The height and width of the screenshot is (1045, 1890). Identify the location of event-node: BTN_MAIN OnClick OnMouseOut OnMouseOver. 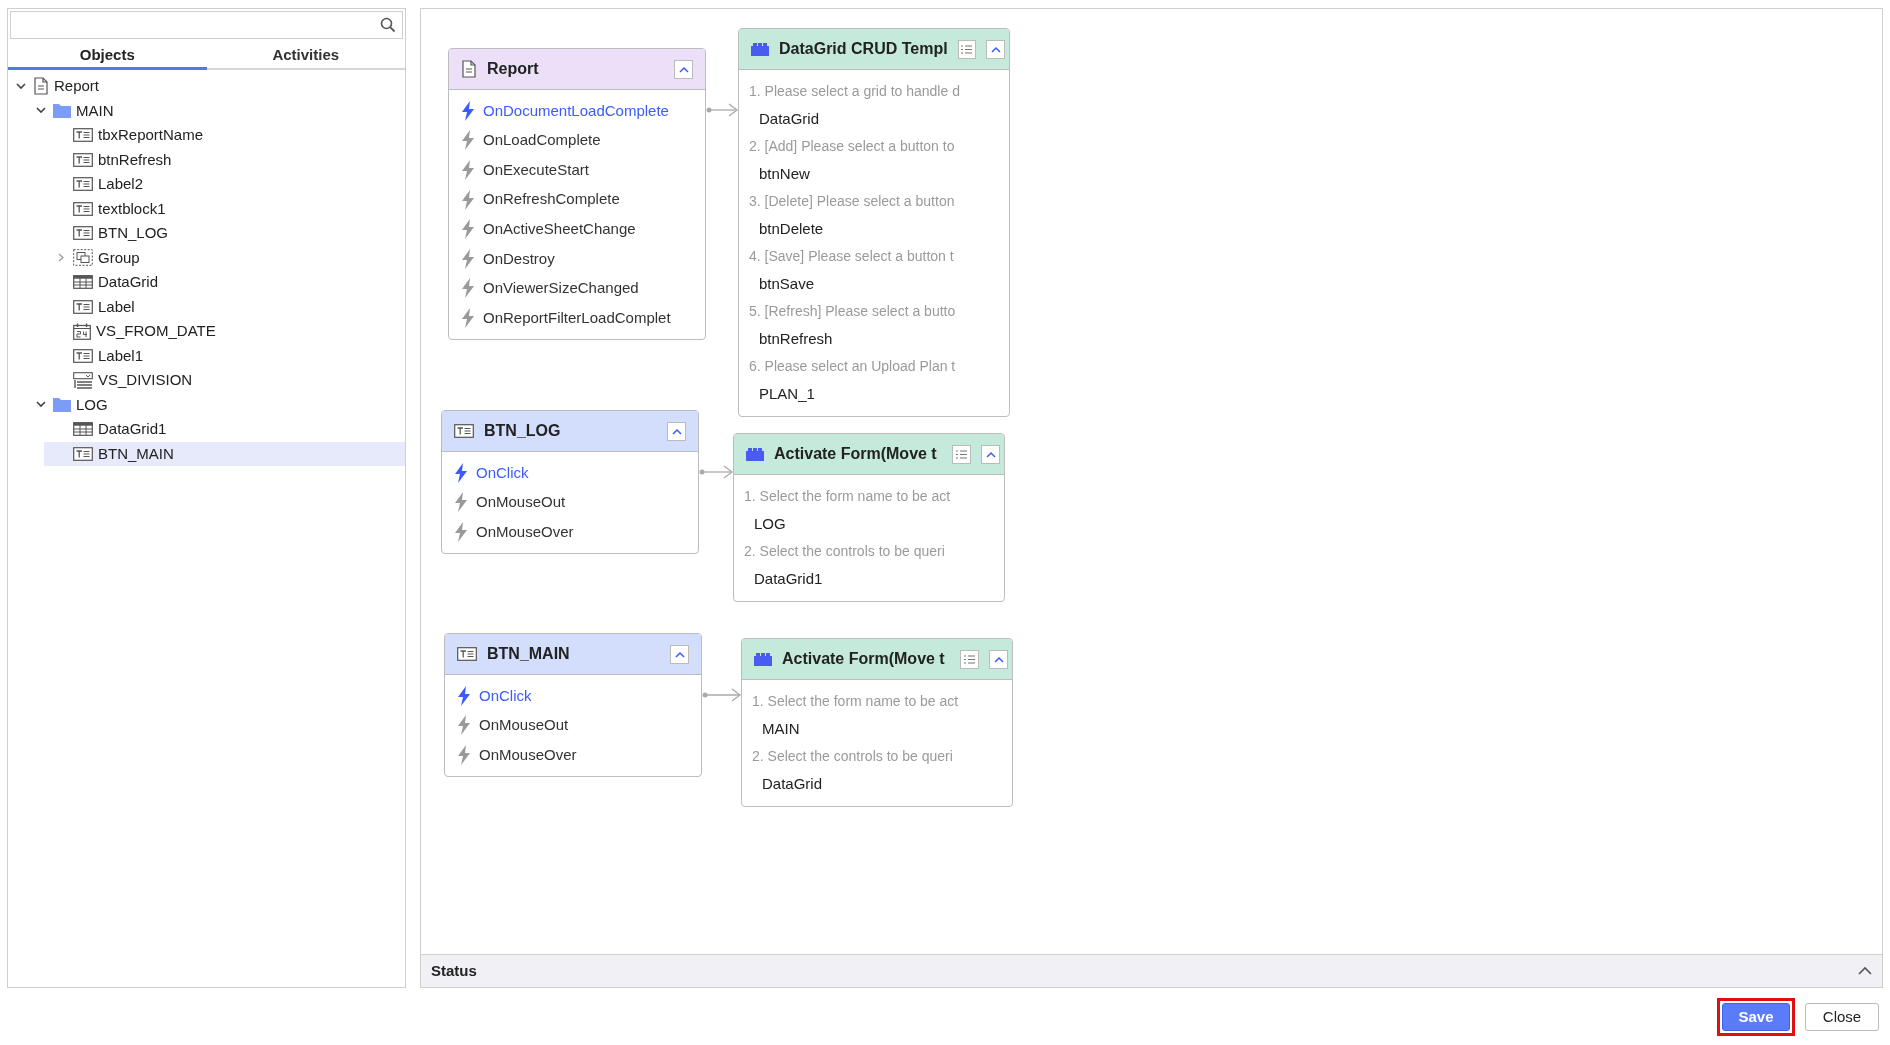
(573, 705).